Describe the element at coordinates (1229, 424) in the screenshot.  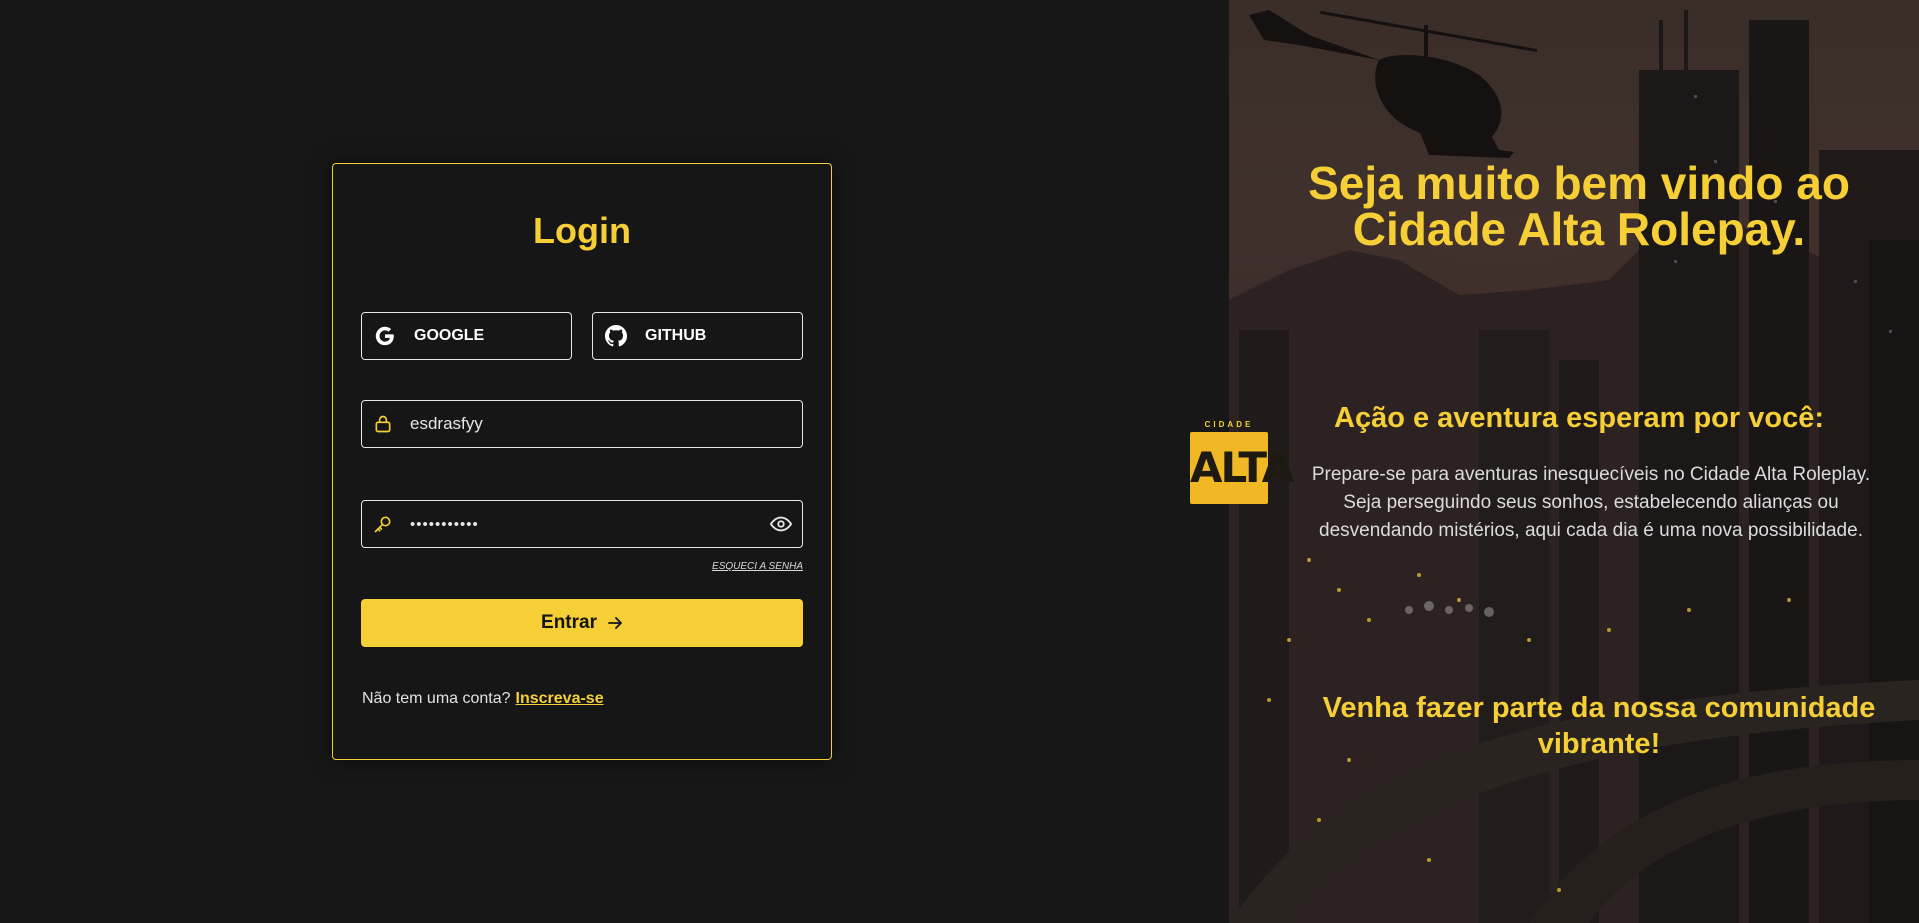
I see `logo-top-text: CIDADE` at that location.